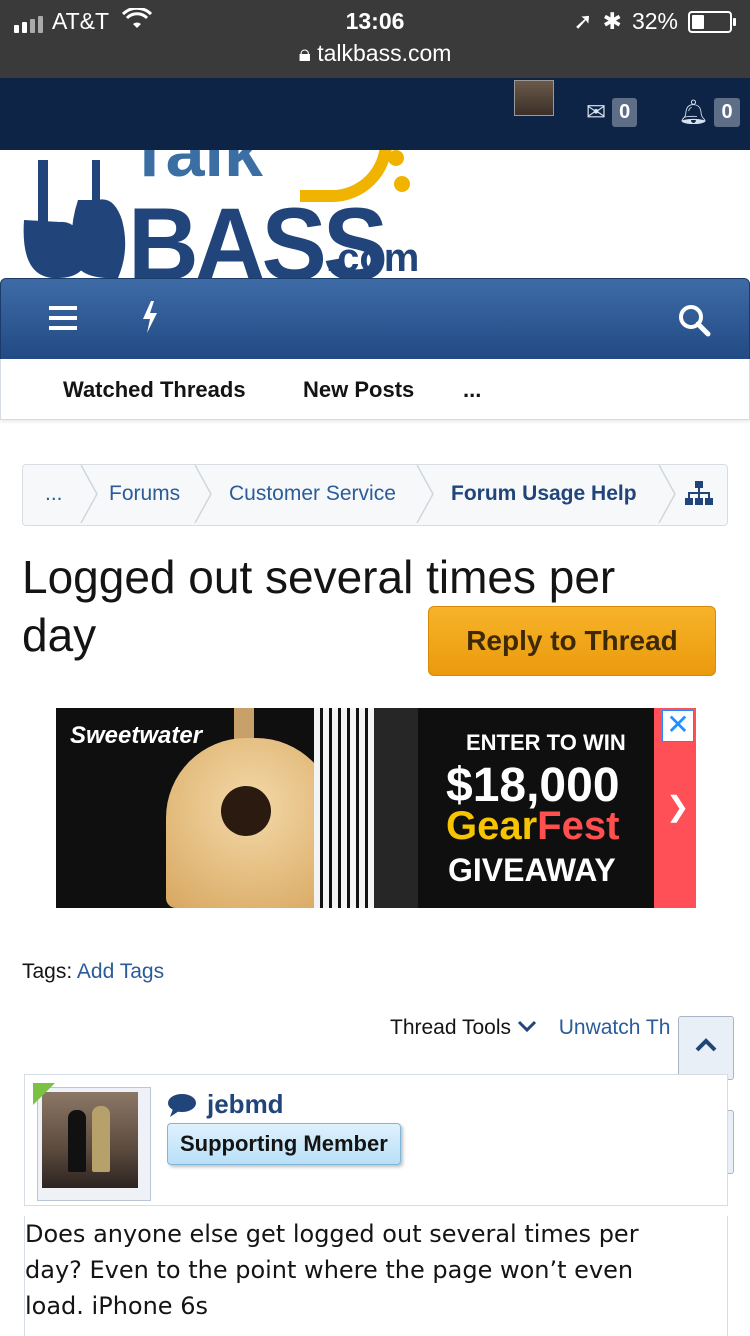 The height and width of the screenshot is (1336, 750). I want to click on user-avatar, so click(534, 98).